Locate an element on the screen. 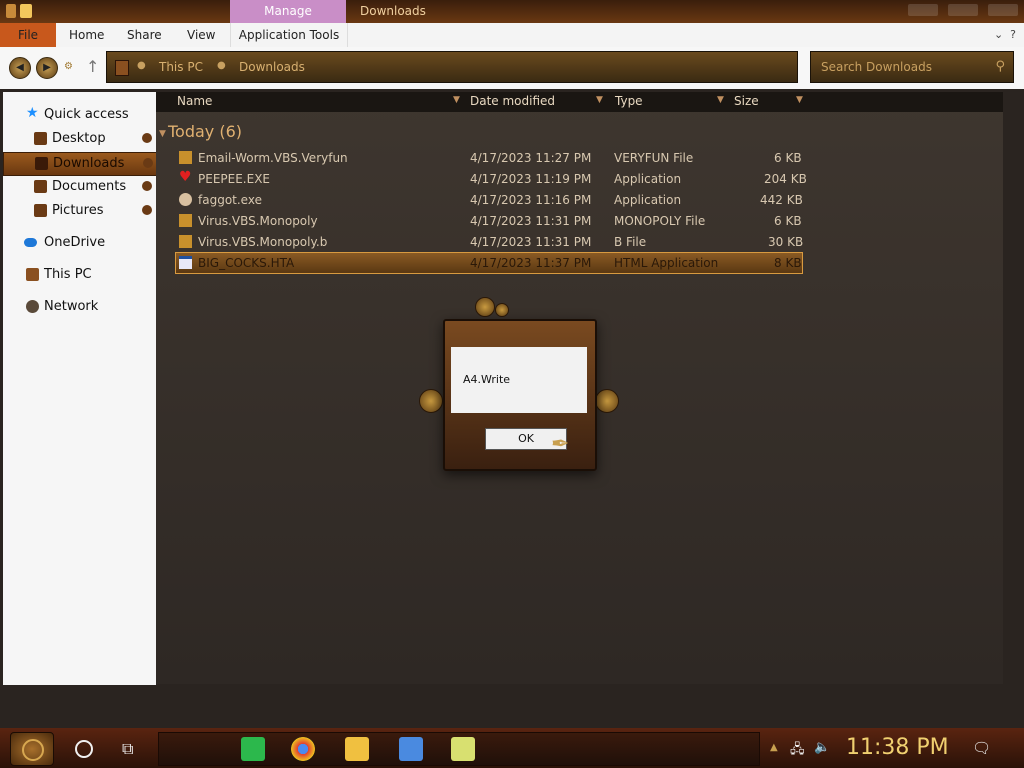 The image size is (1024, 768). group-header-today: Today (6) is located at coordinates (205, 131).